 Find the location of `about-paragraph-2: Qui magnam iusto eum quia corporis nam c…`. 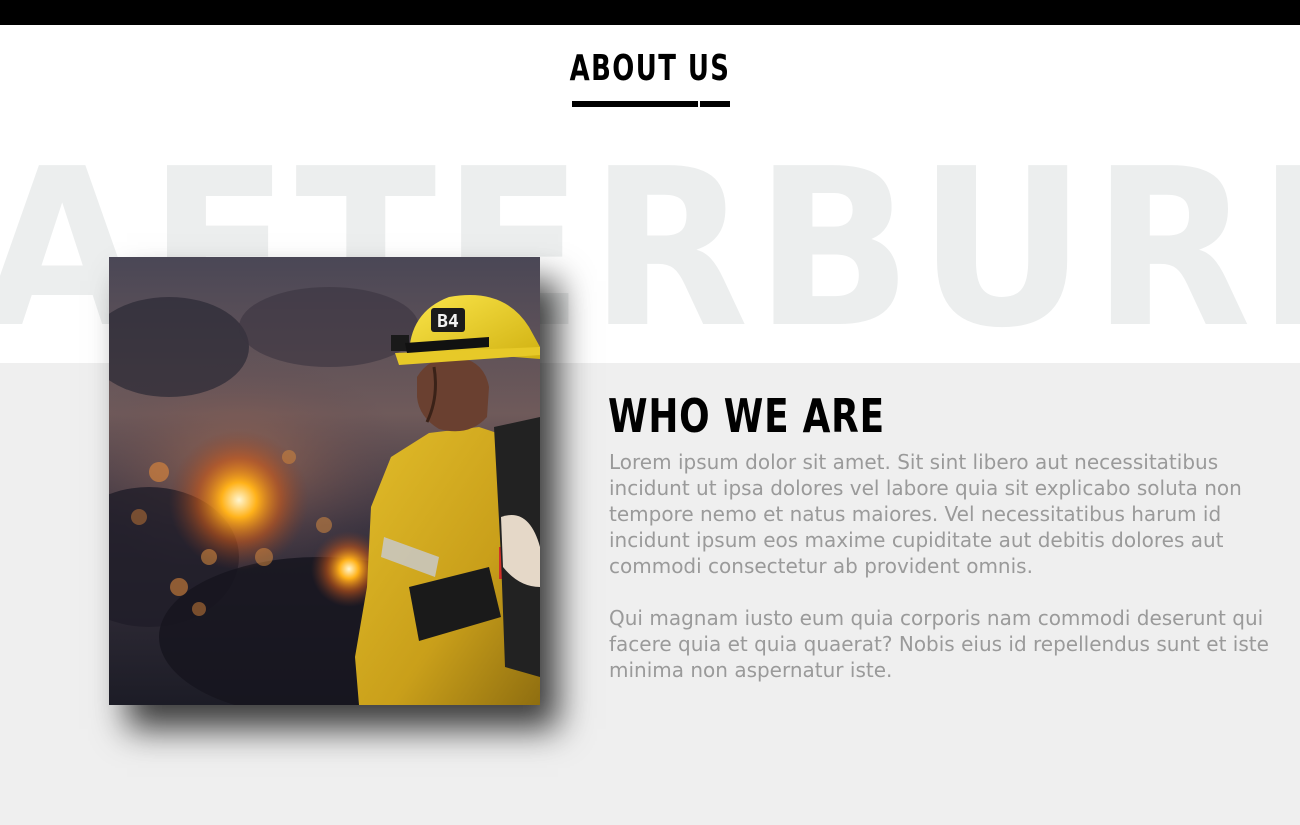

about-paragraph-2: Qui magnam iusto eum quia corporis nam c… is located at coordinates (939, 644).